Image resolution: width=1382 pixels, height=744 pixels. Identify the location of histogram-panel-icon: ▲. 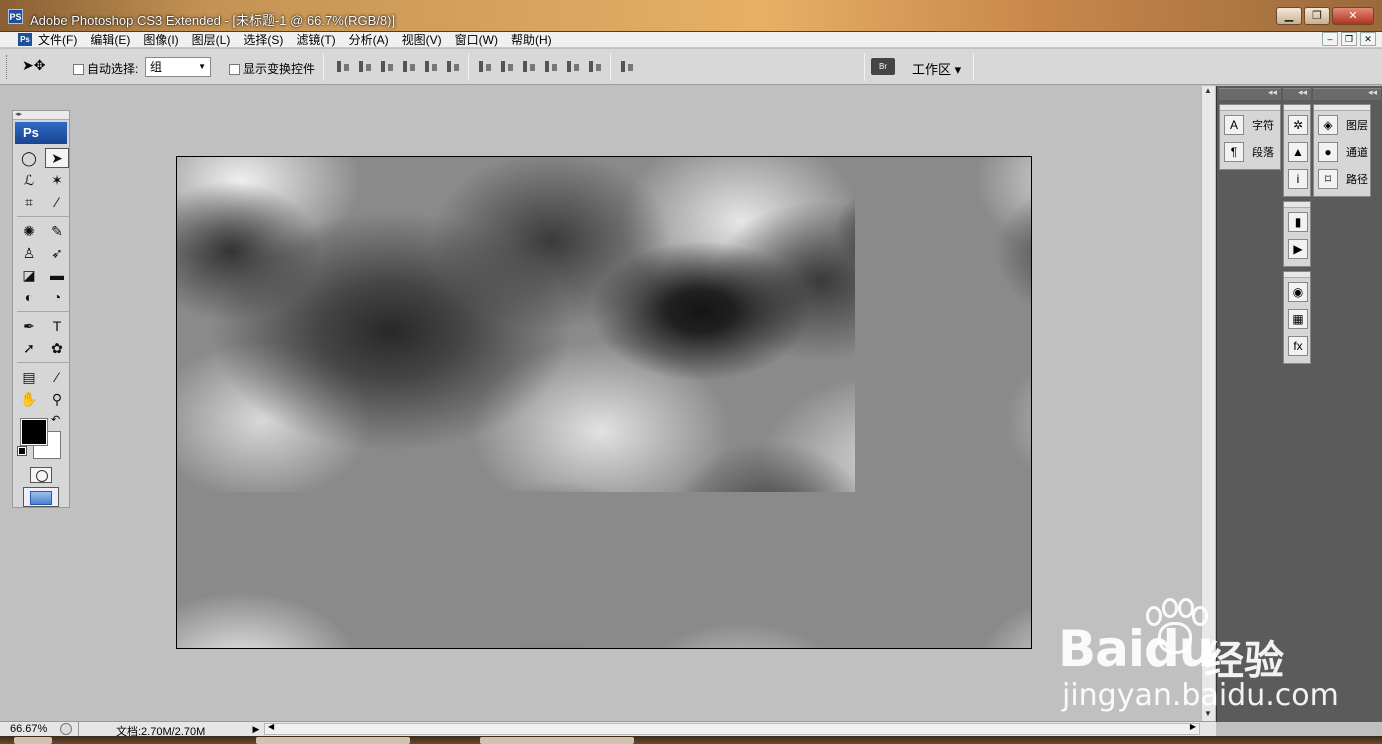
(1298, 151).